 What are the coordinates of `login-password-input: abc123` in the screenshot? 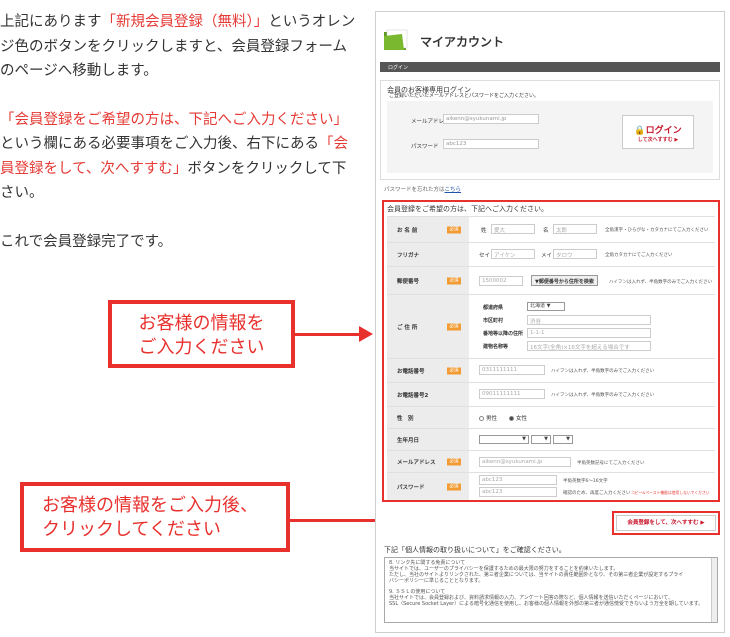 It's located at (491, 144).